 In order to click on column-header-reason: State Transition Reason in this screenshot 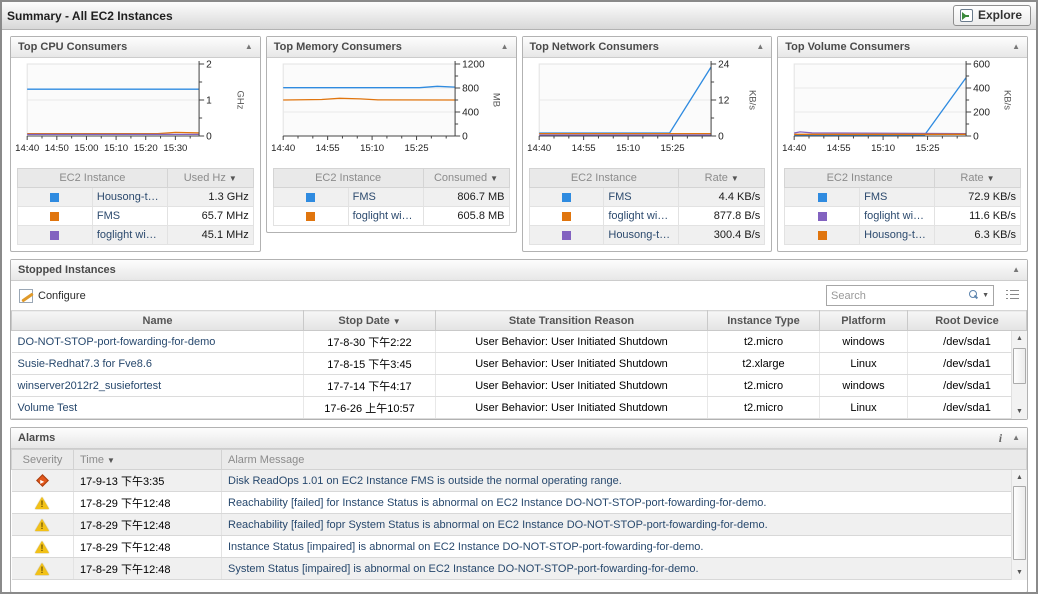, I will do `click(571, 320)`.